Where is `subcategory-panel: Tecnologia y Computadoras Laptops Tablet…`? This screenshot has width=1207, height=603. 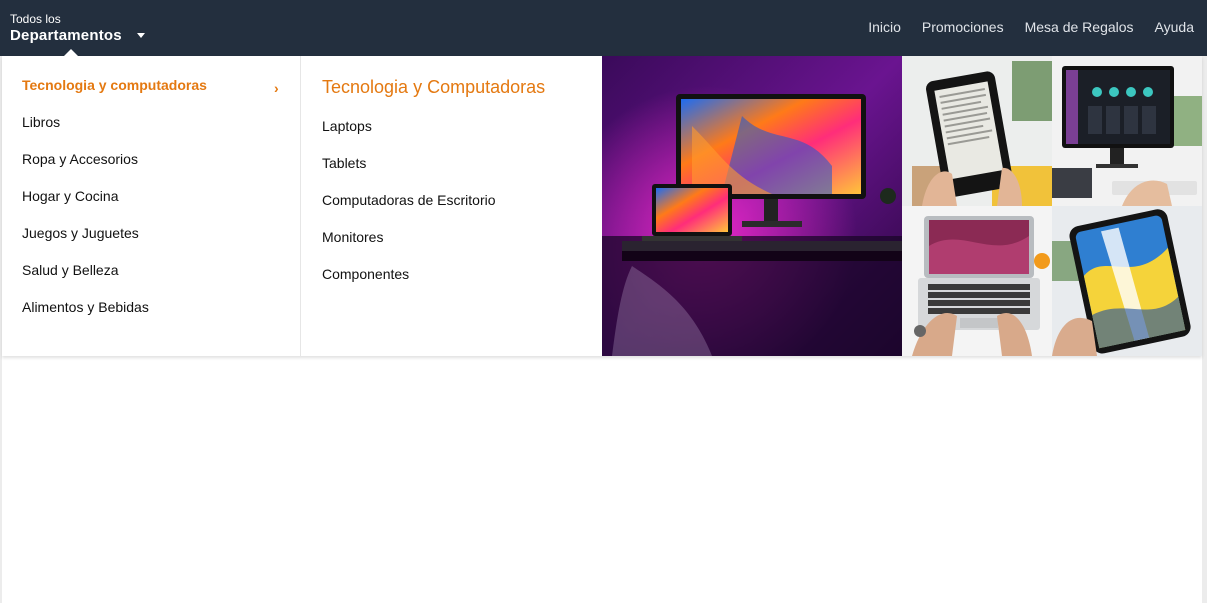 subcategory-panel: Tecnologia y Computadoras Laptops Tablet… is located at coordinates (452, 206).